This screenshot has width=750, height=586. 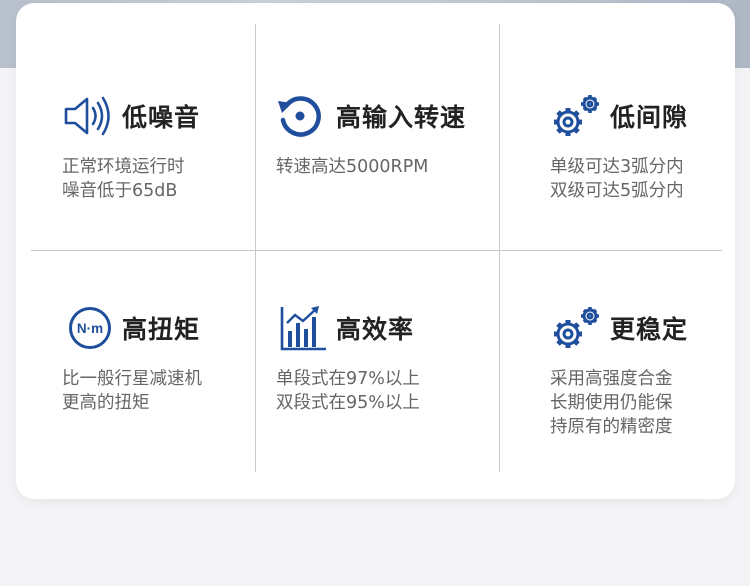 What do you see at coordinates (352, 167) in the screenshot?
I see `feature-desc-line: 转速高达5000RPM` at bounding box center [352, 167].